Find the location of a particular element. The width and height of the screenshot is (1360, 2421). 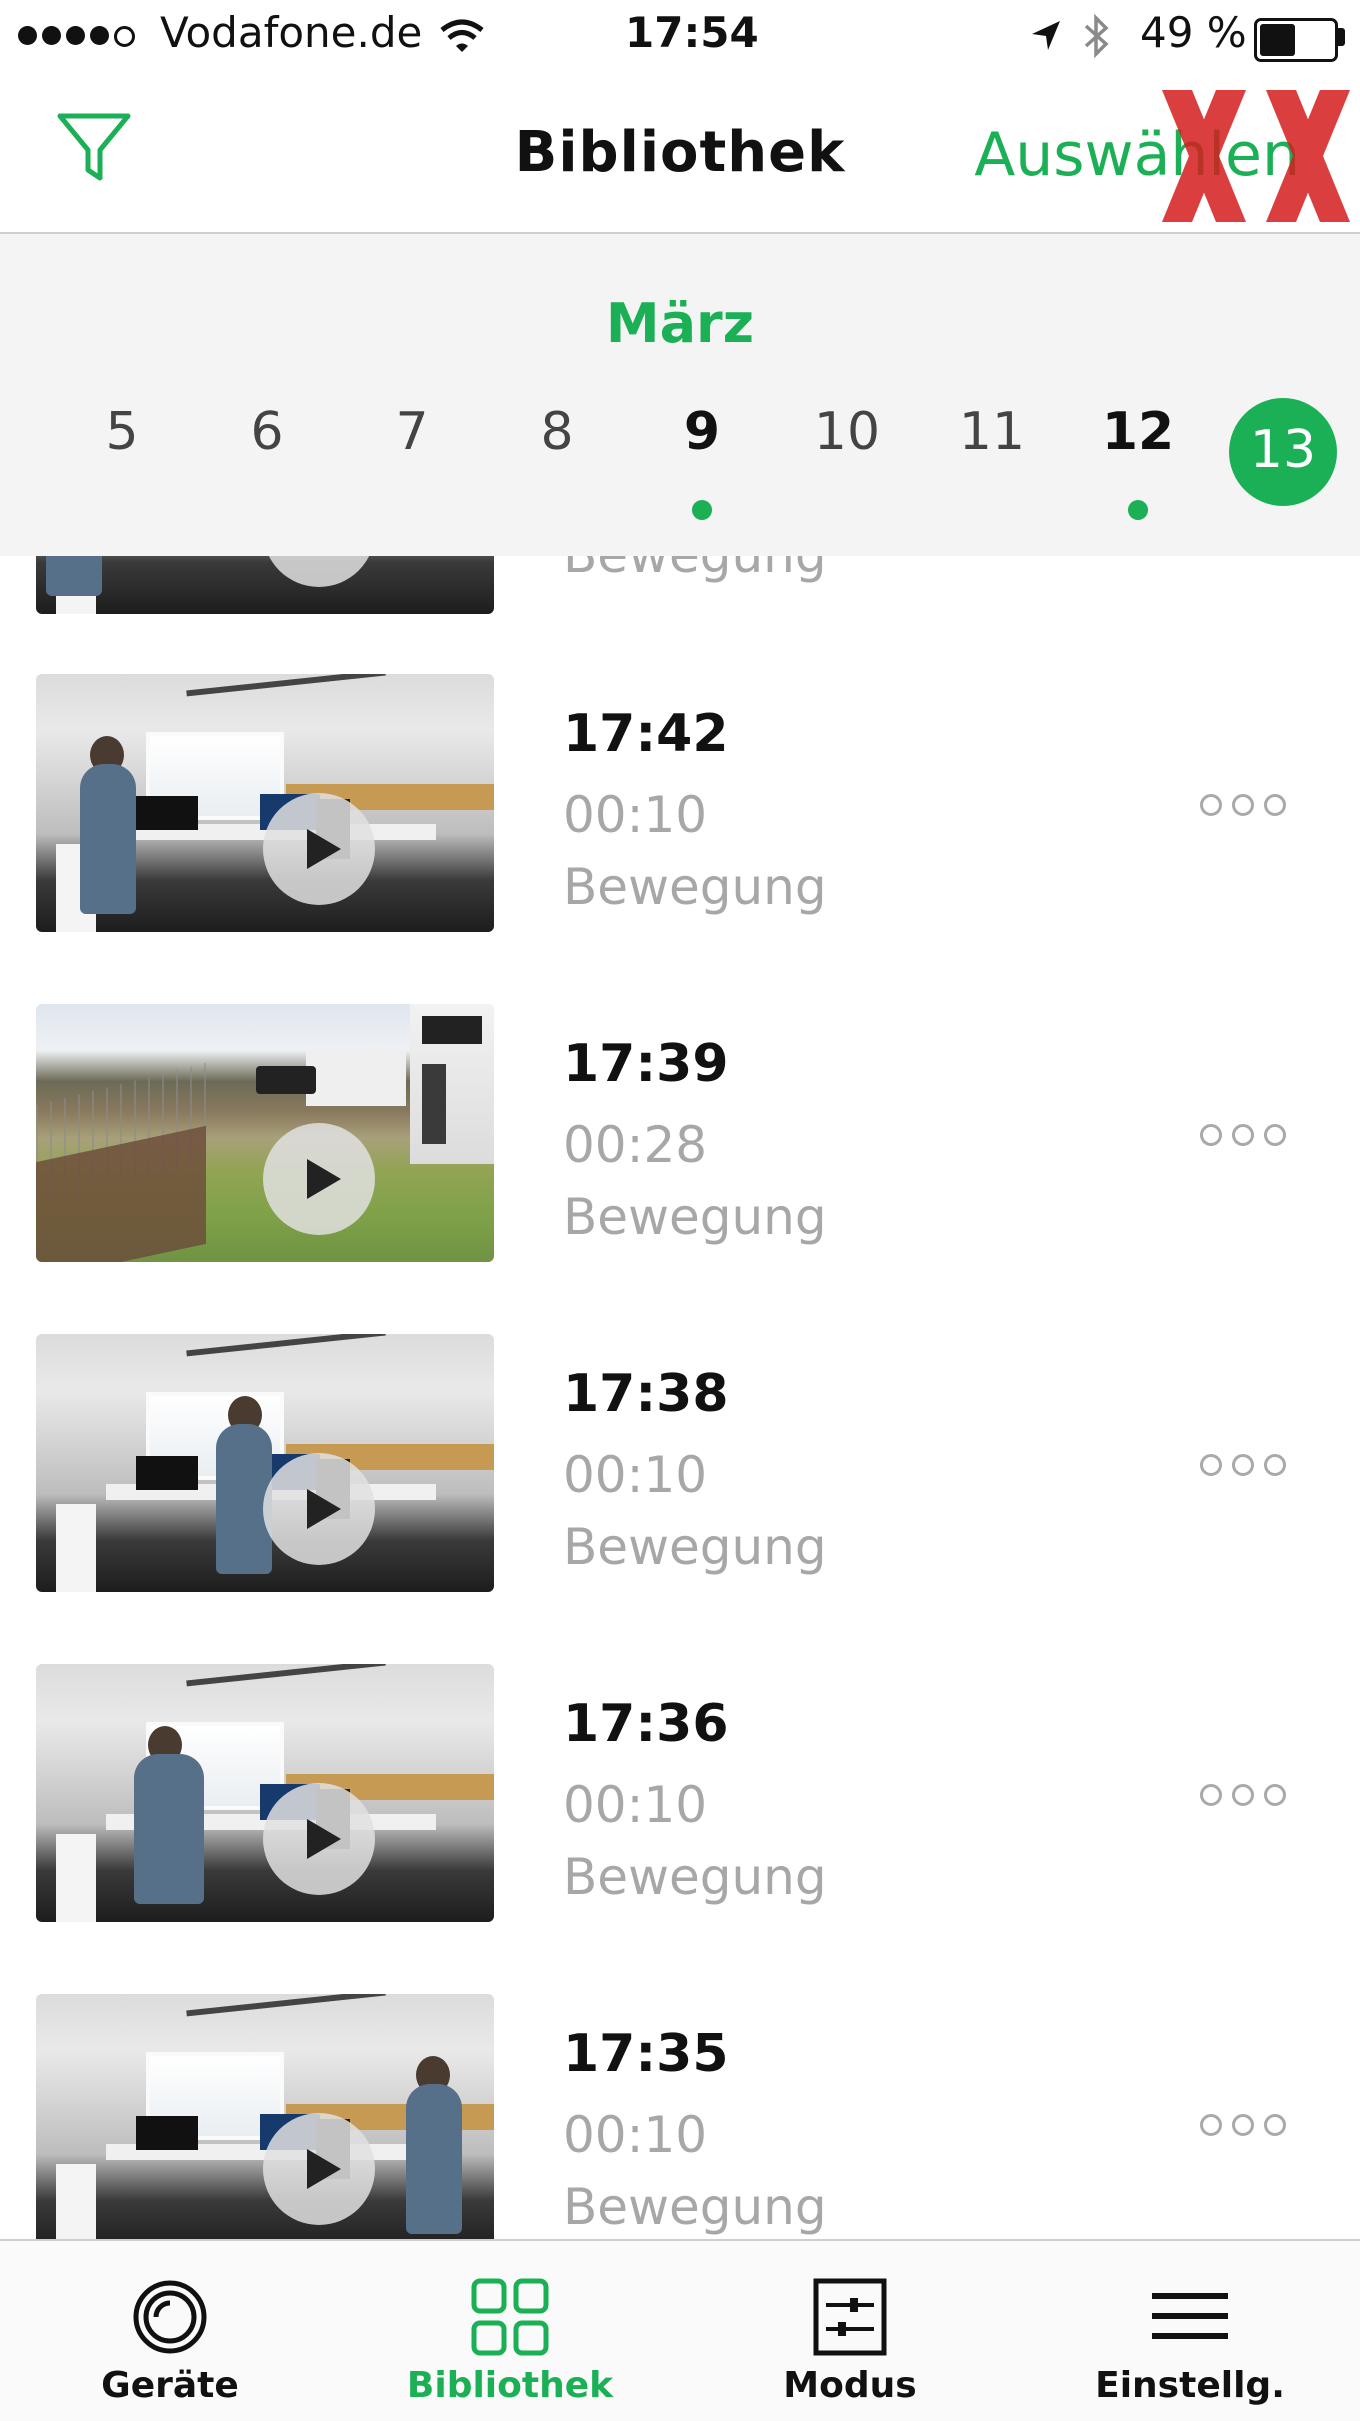

clip-row: 17:39 00:28 Bewegung is located at coordinates (680, 1169).